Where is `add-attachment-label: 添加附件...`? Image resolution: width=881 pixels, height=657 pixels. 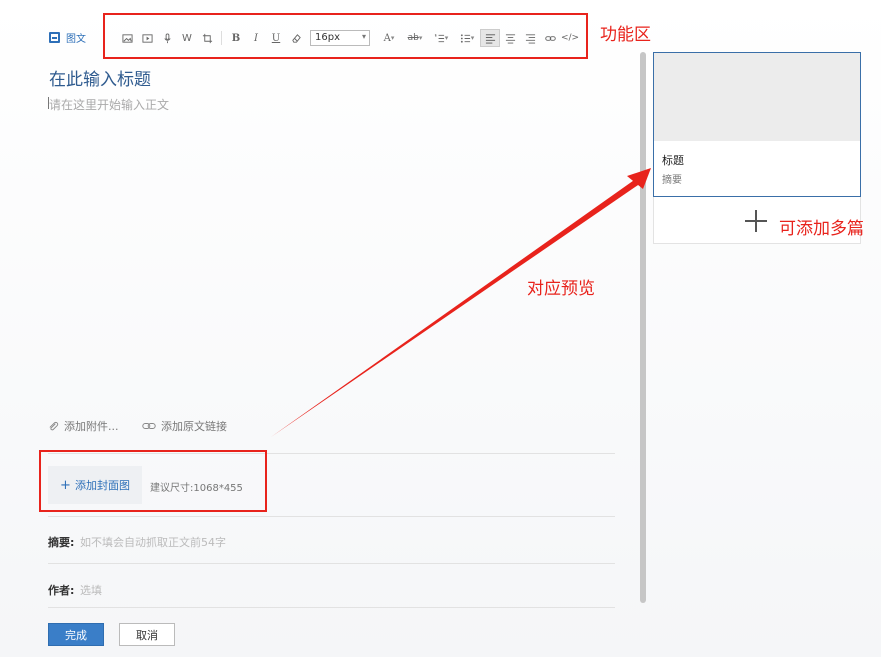 add-attachment-label: 添加附件... is located at coordinates (91, 426).